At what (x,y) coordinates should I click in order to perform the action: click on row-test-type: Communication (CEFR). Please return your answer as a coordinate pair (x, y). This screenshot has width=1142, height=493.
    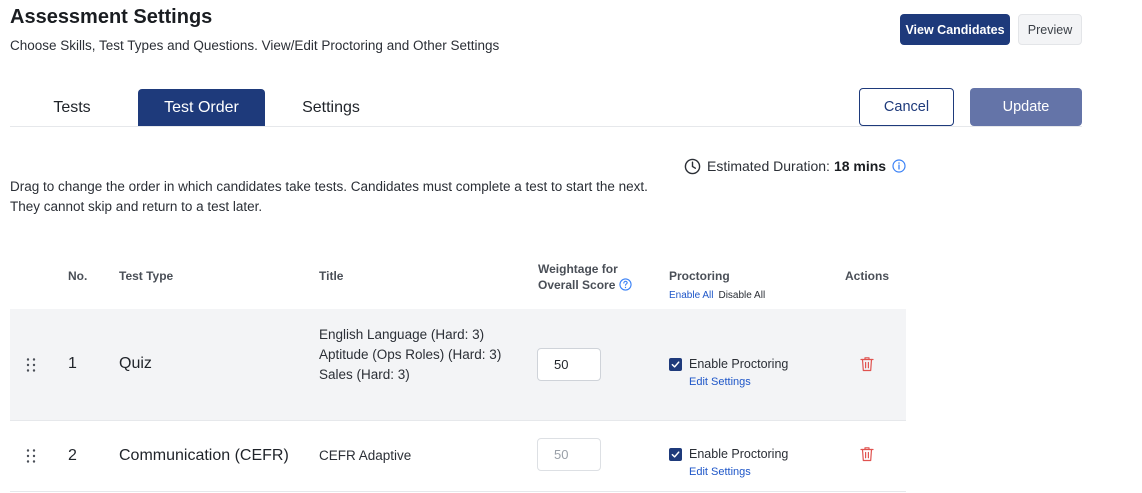
    Looking at the image, I should click on (204, 455).